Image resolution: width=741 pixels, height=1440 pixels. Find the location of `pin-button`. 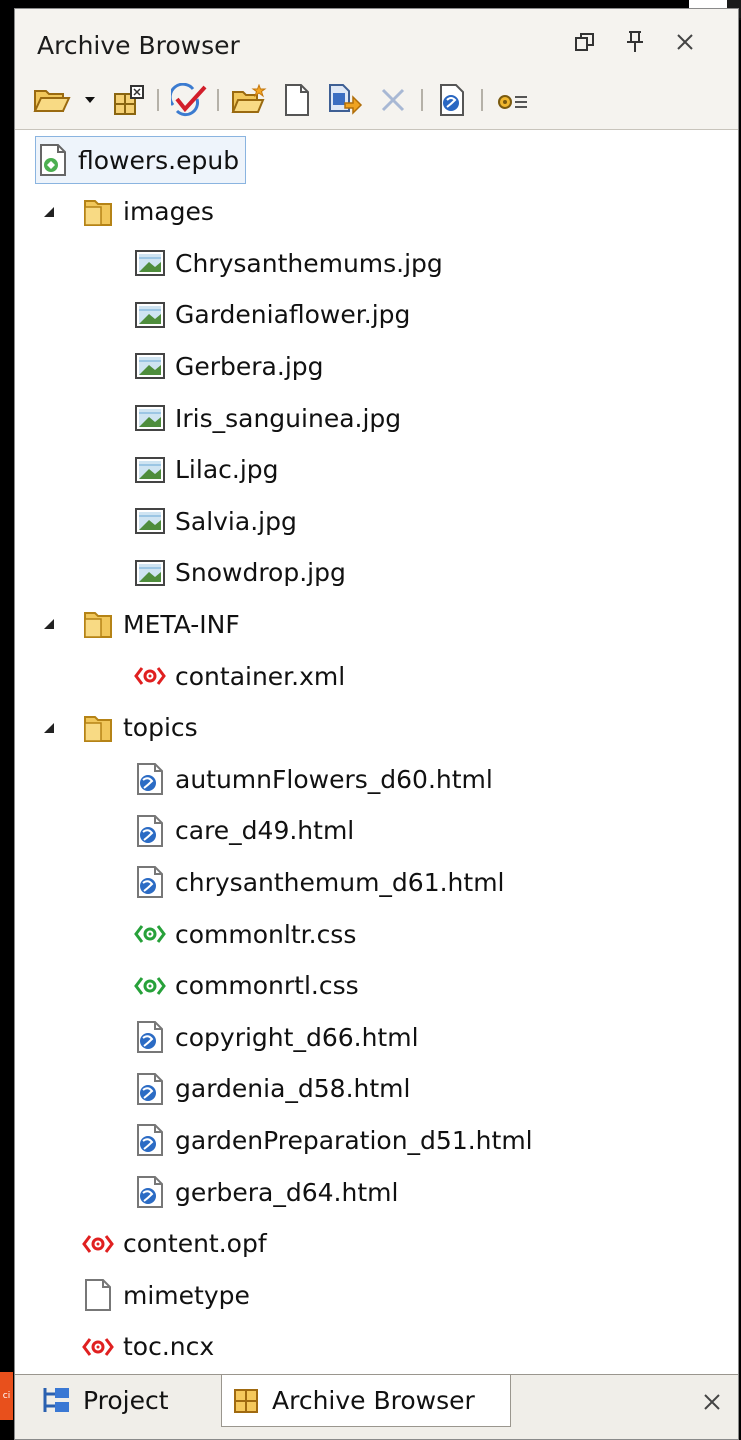

pin-button is located at coordinates (635, 42).